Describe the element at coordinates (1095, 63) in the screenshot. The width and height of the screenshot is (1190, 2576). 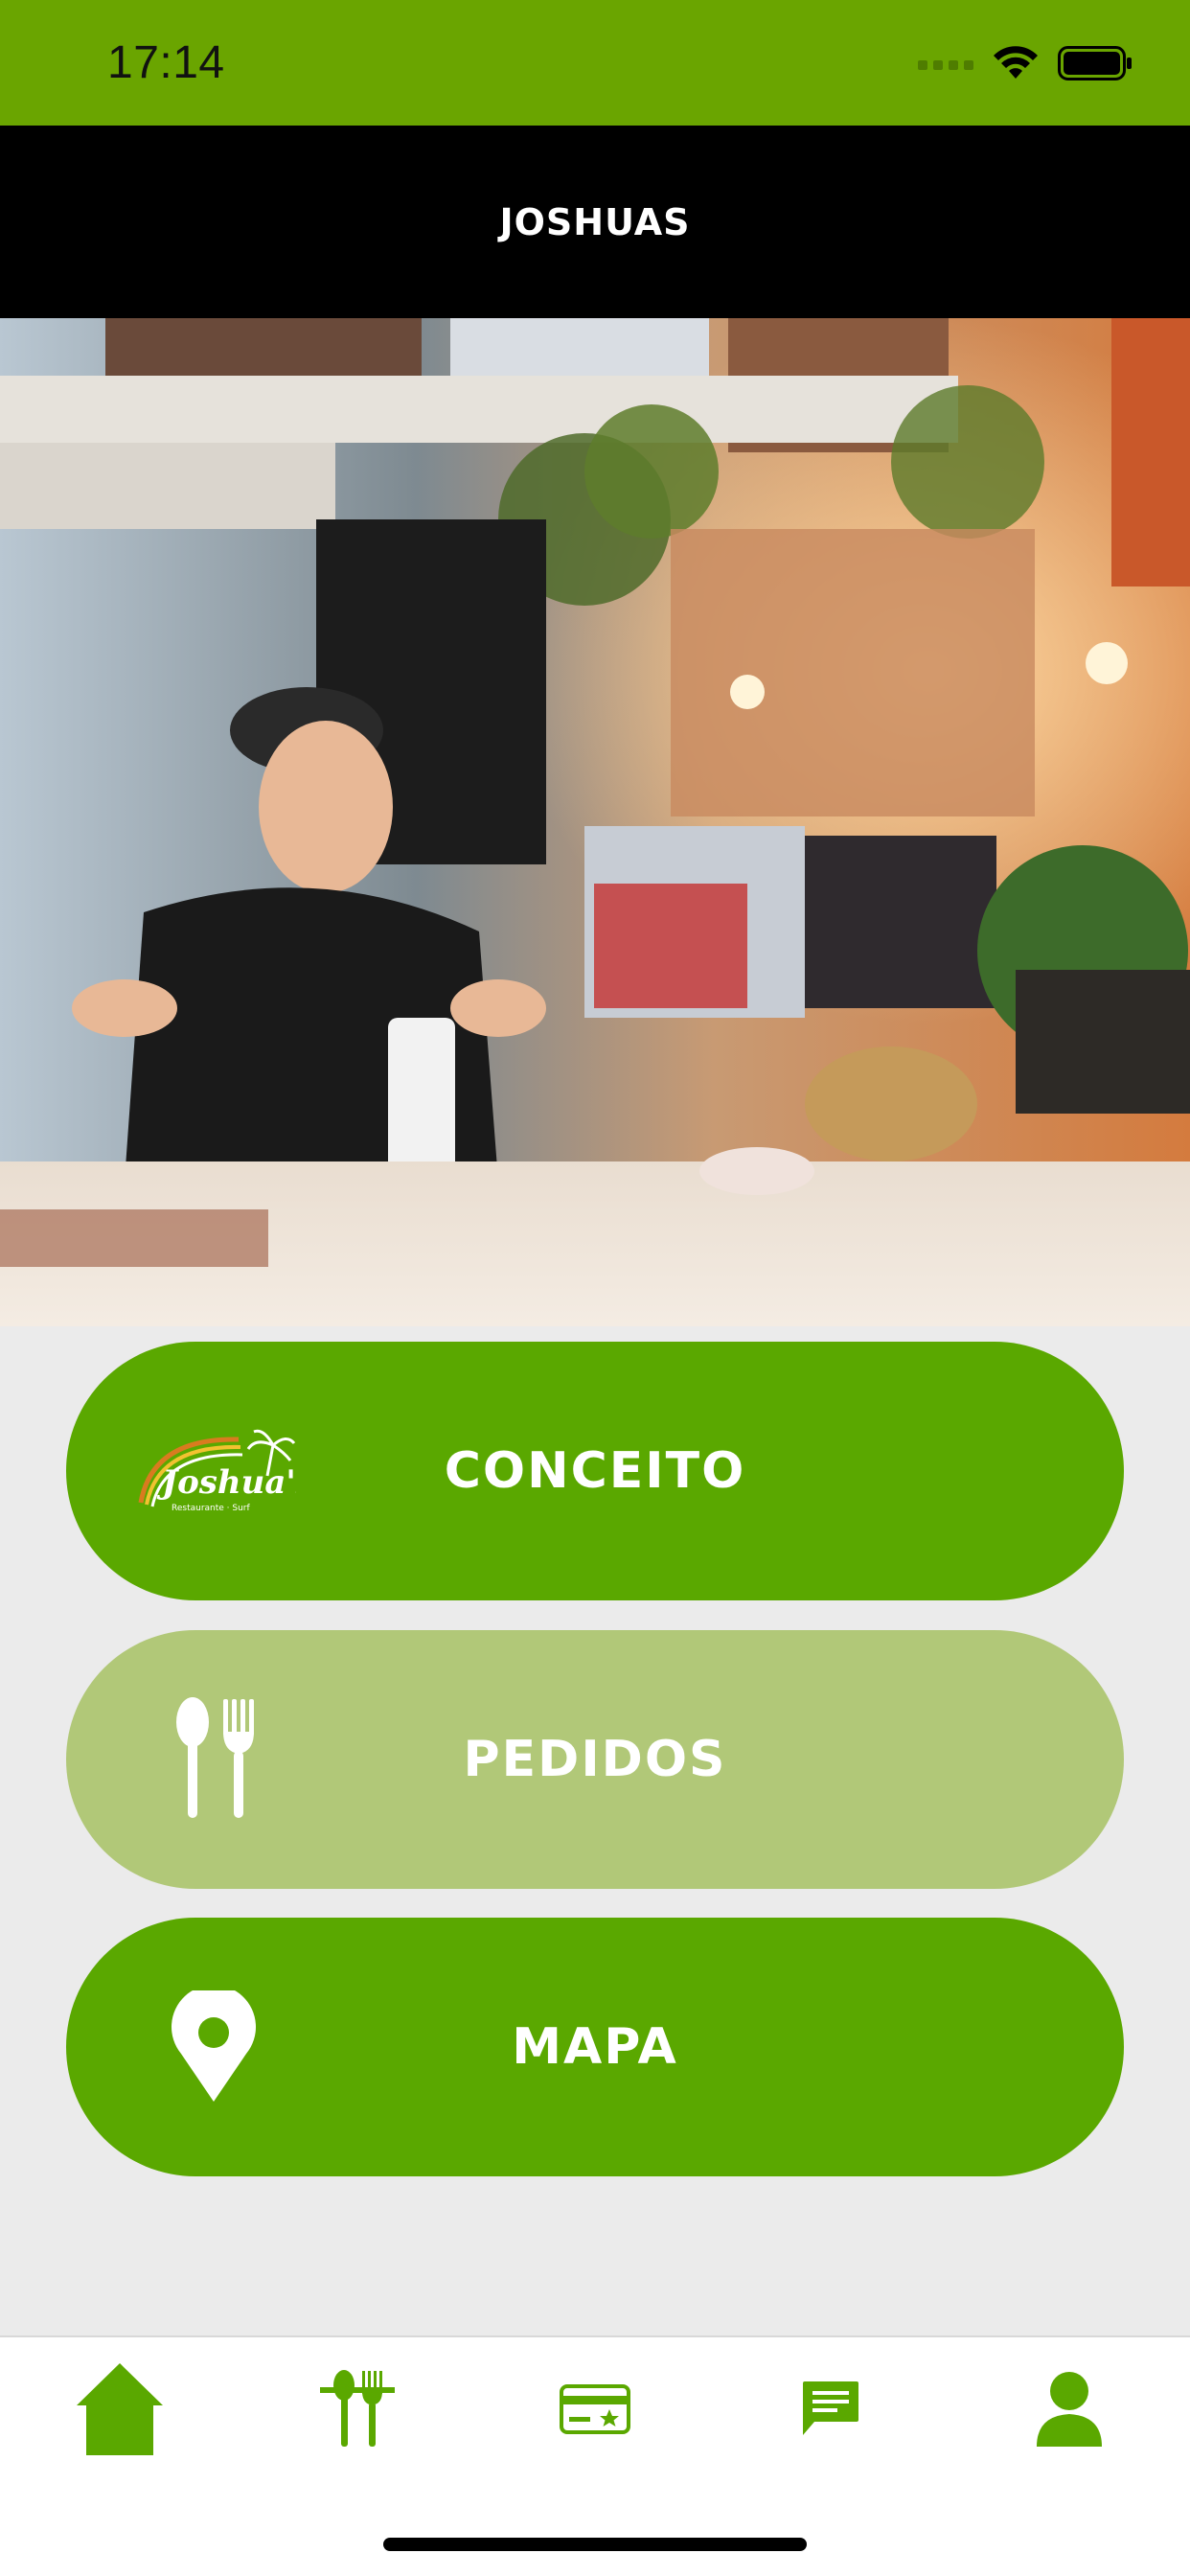
I see `battery-icon` at that location.